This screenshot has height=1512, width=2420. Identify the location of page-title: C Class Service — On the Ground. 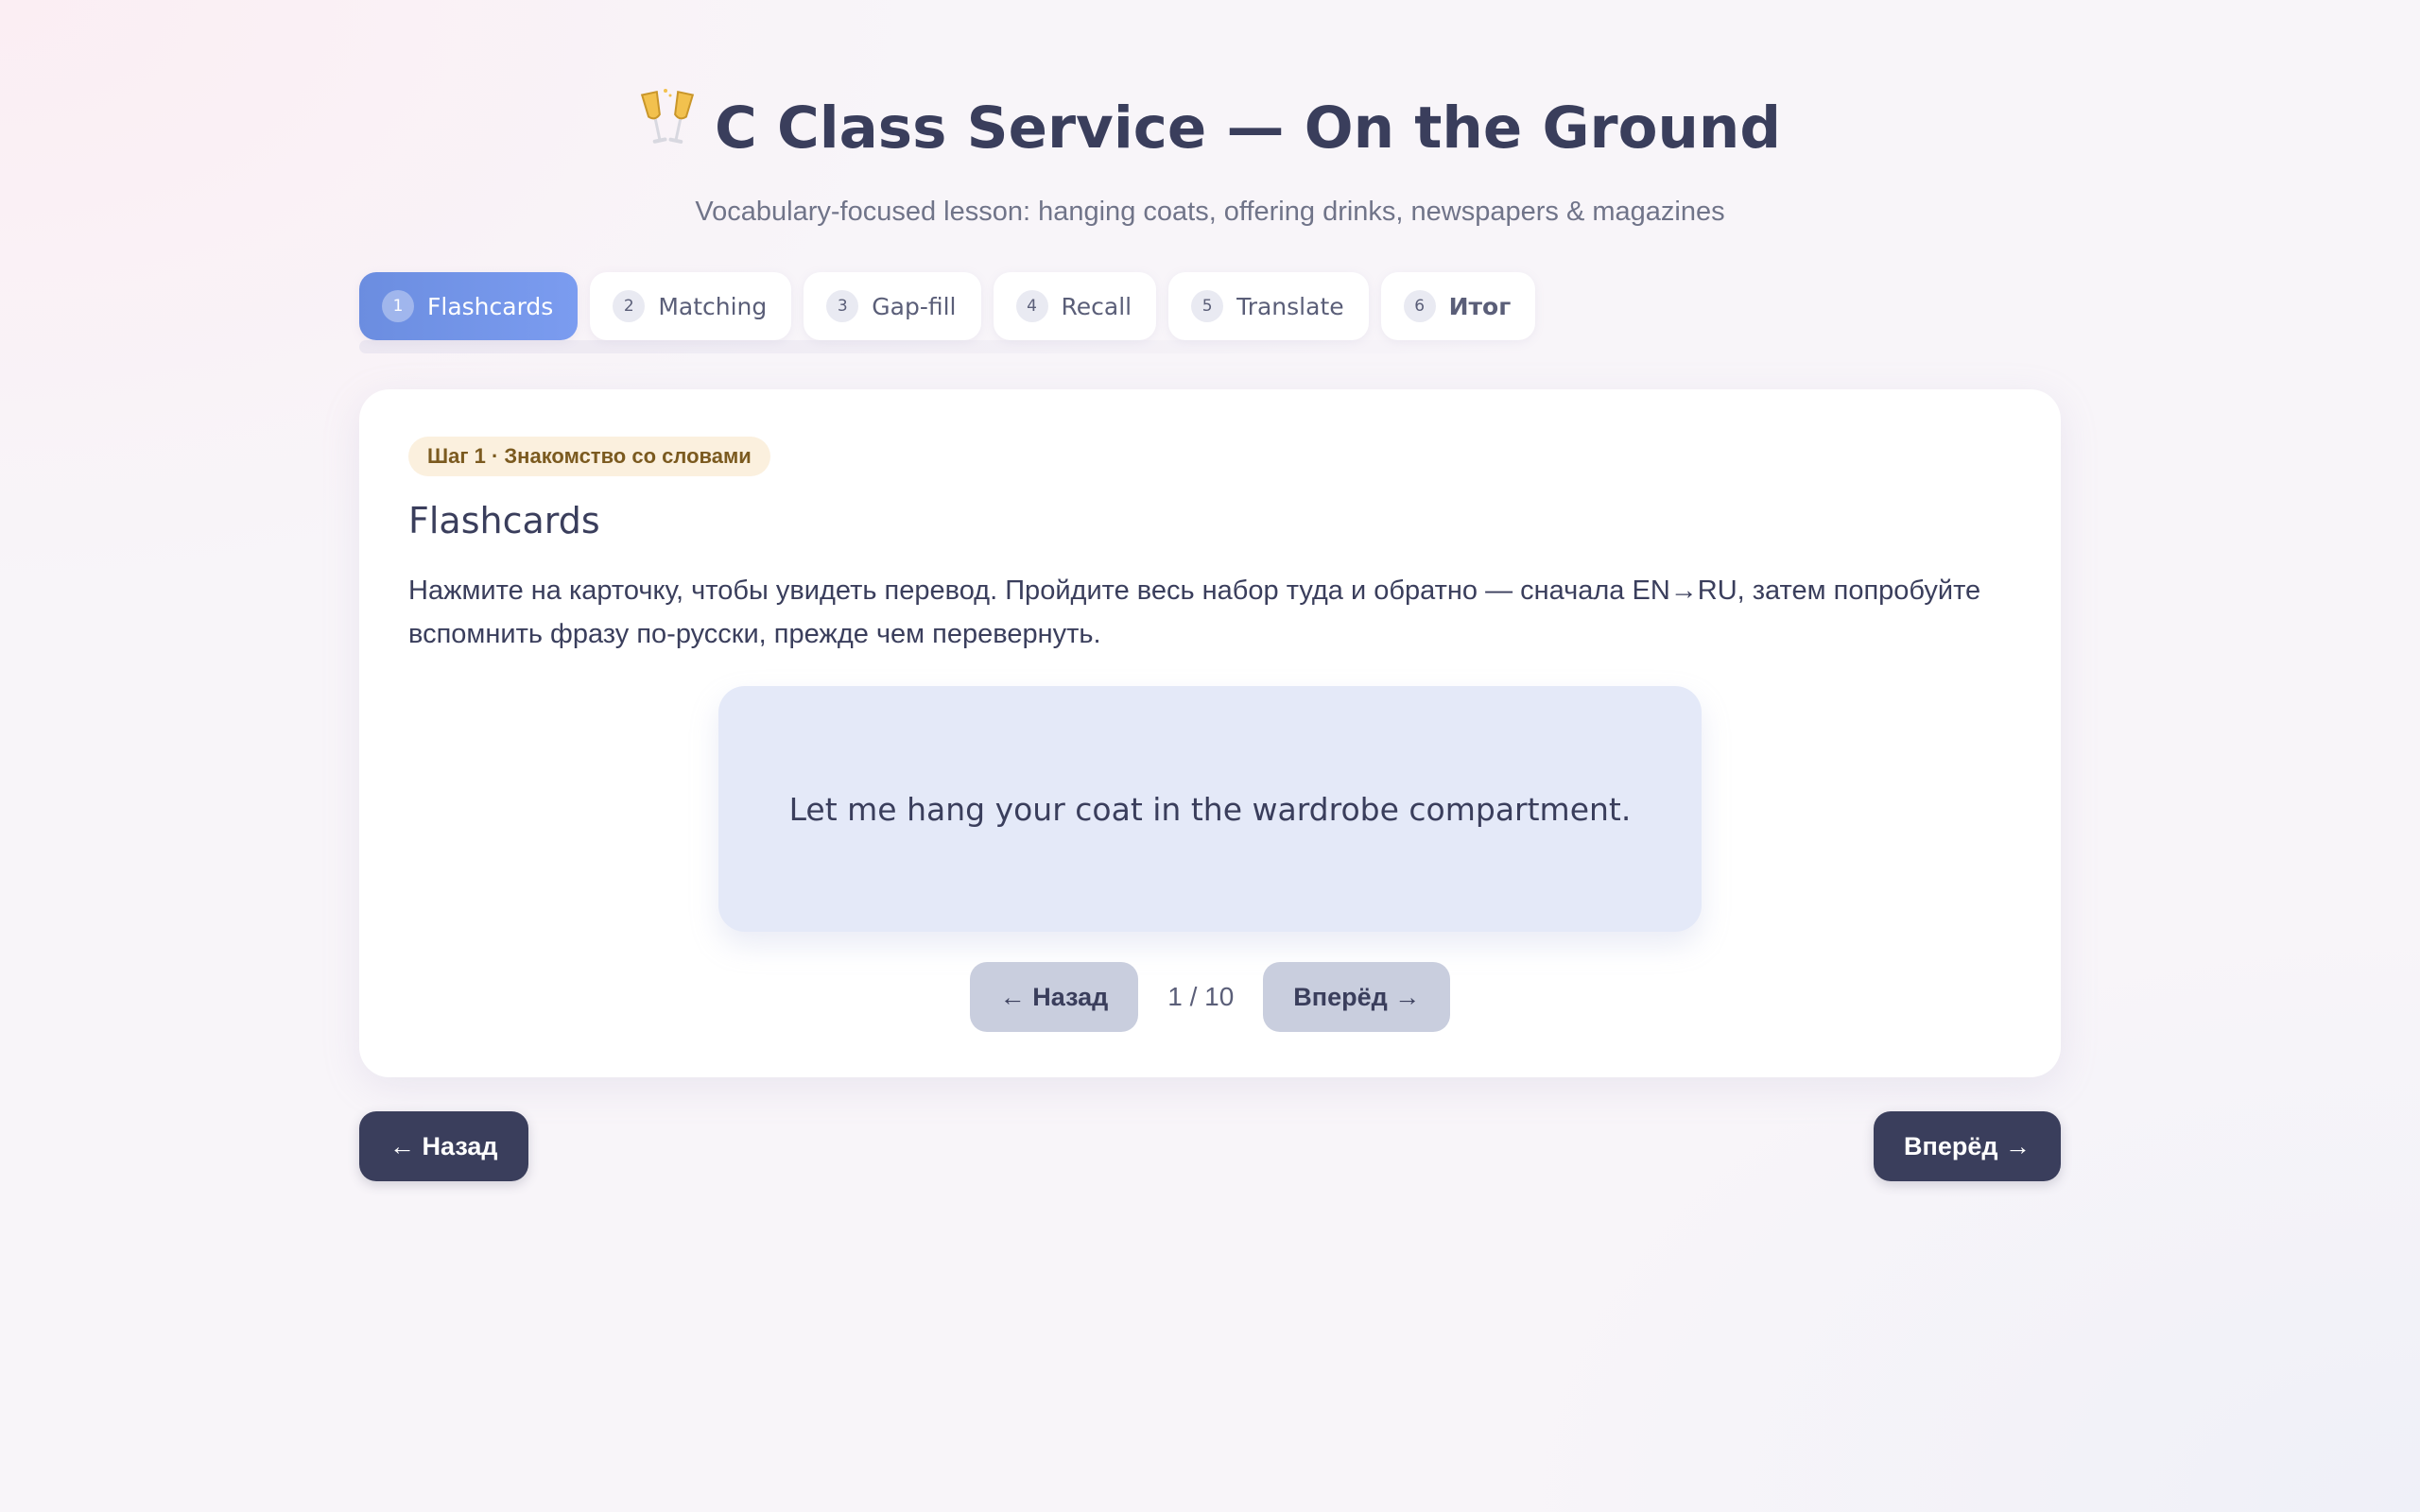
(1210, 127).